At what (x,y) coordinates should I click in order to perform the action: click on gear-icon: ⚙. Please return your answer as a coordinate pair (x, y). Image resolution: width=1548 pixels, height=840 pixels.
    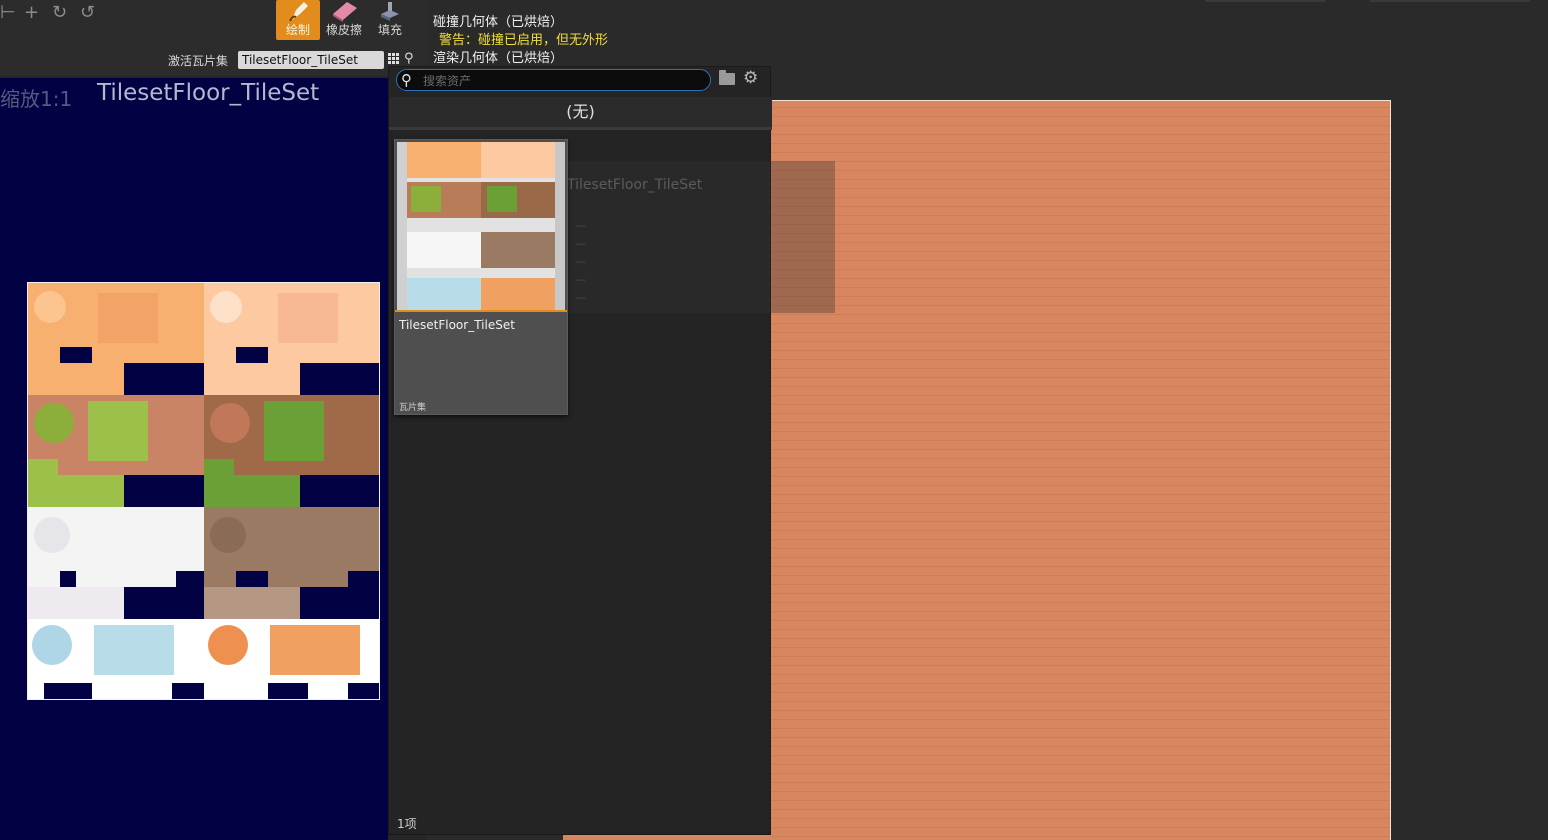
    Looking at the image, I should click on (750, 78).